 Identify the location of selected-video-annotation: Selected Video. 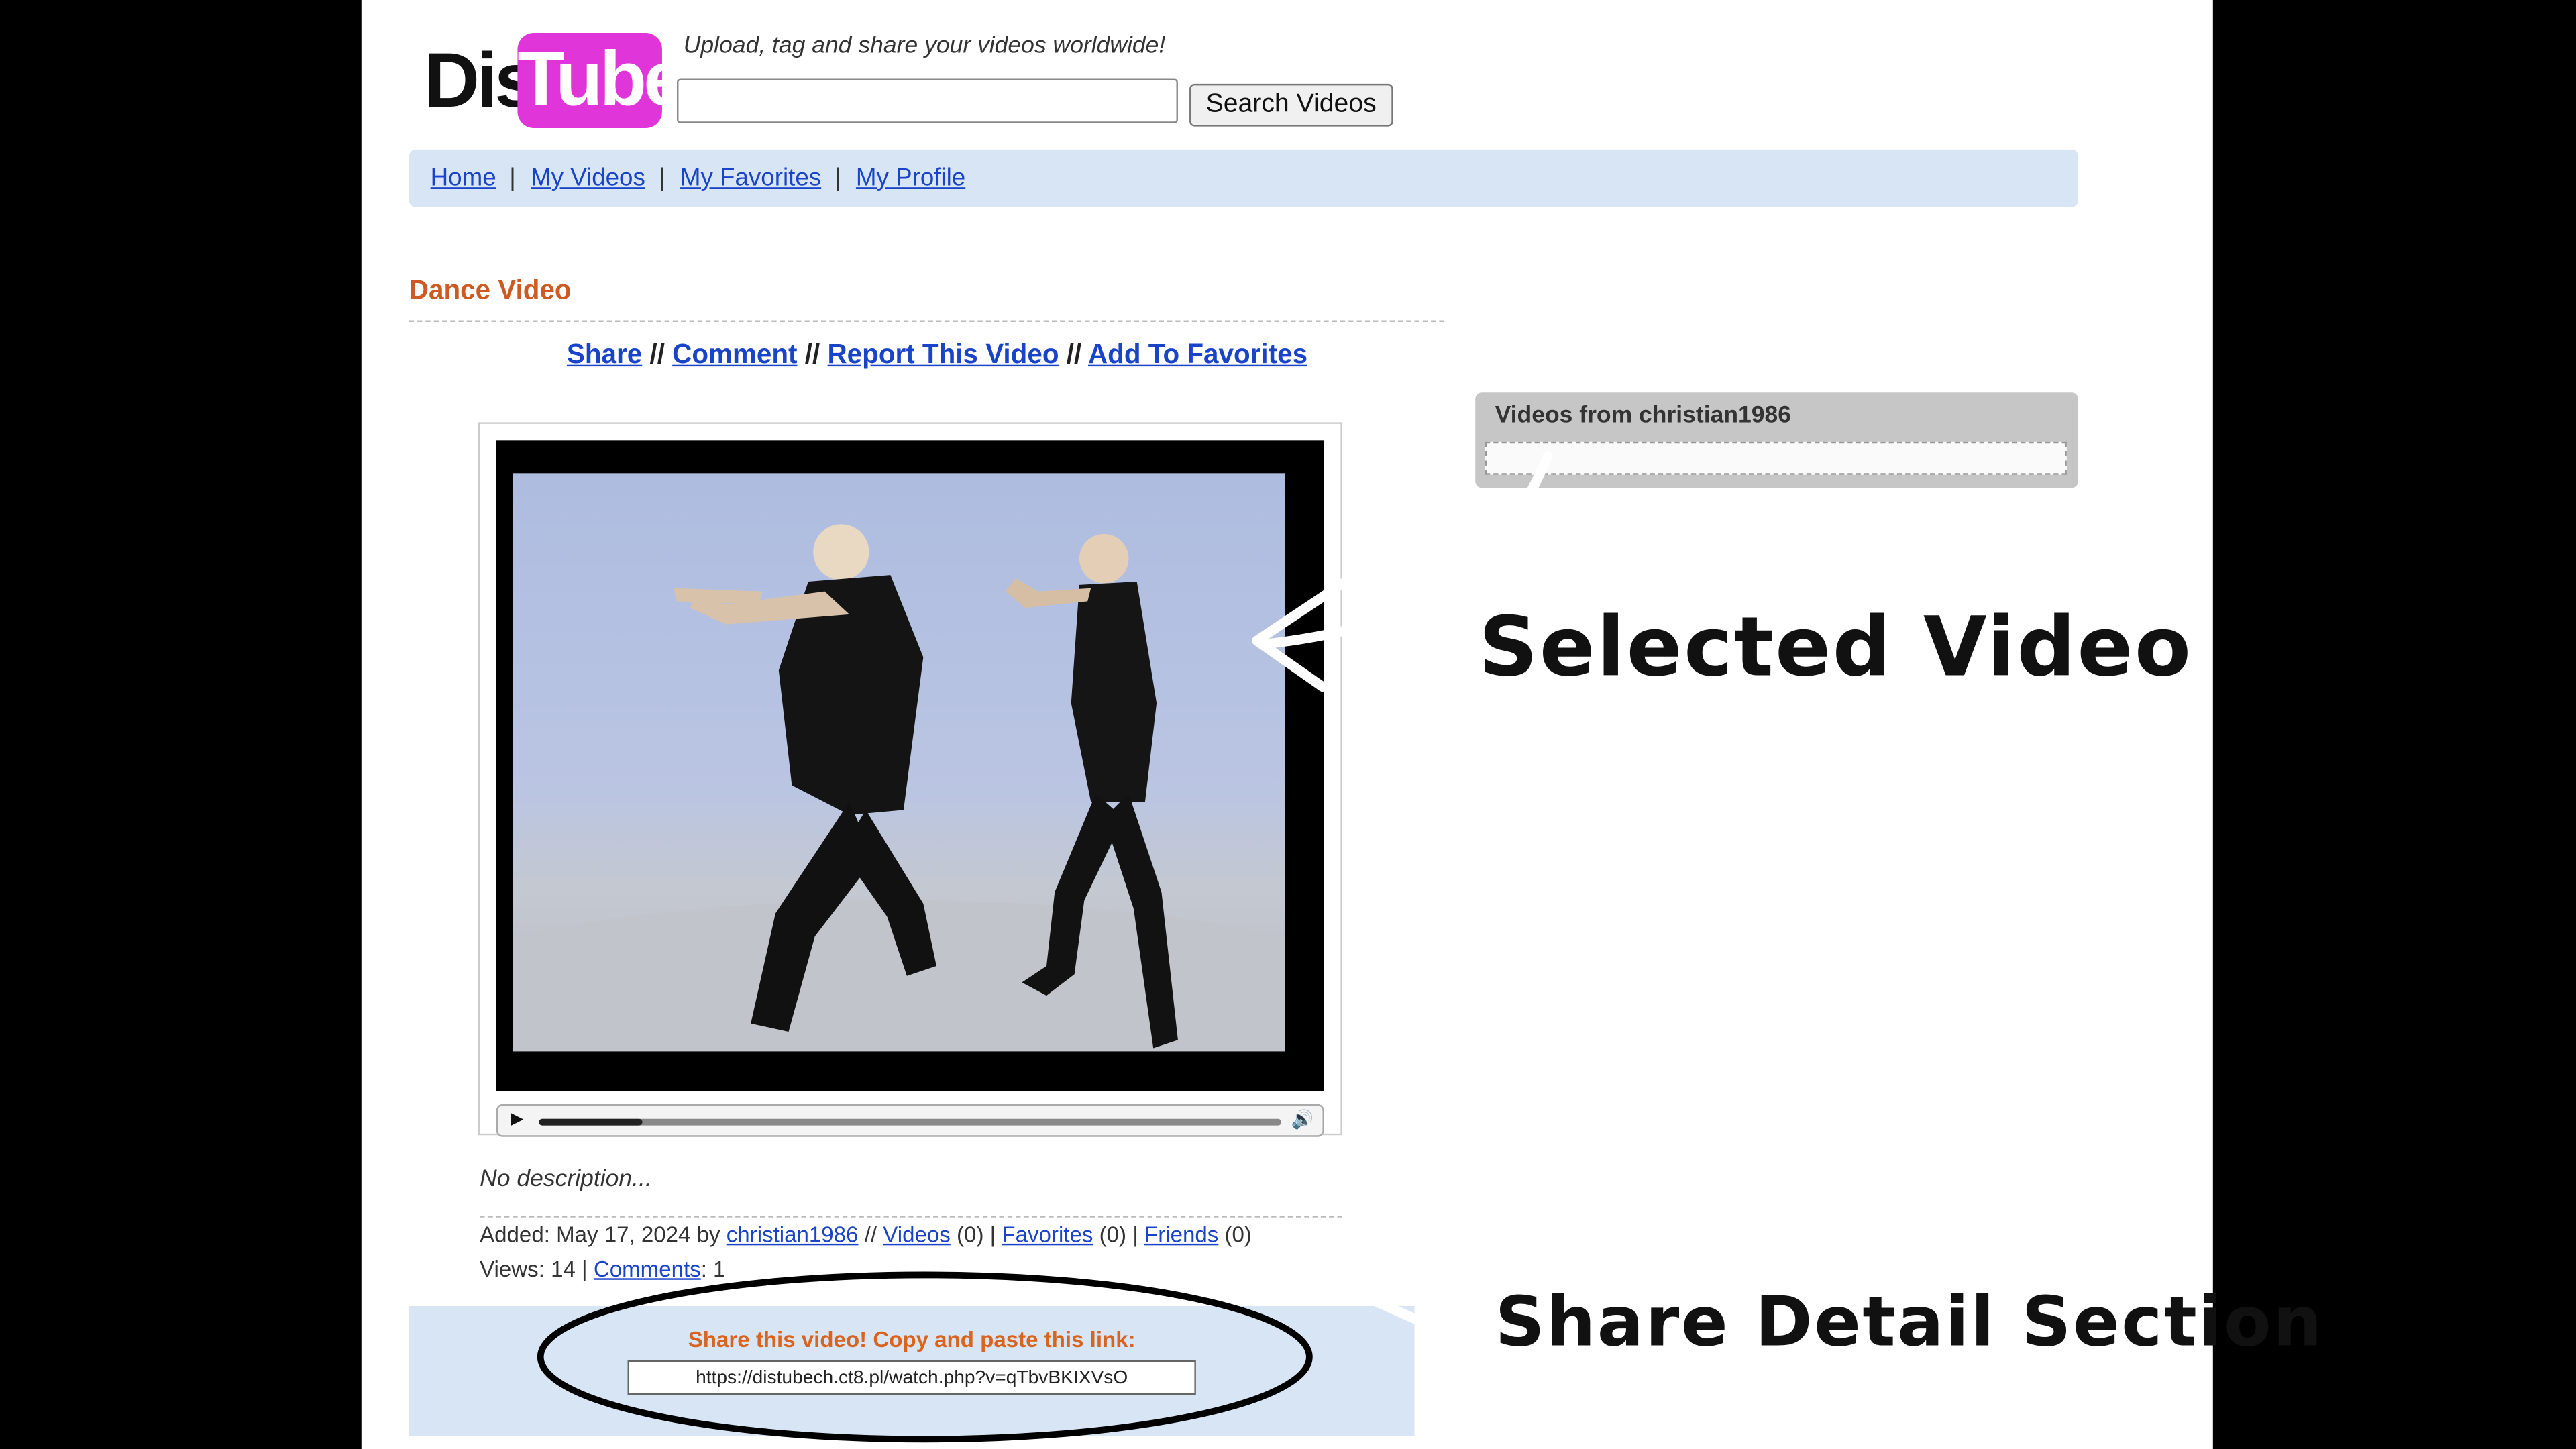
(1836, 647).